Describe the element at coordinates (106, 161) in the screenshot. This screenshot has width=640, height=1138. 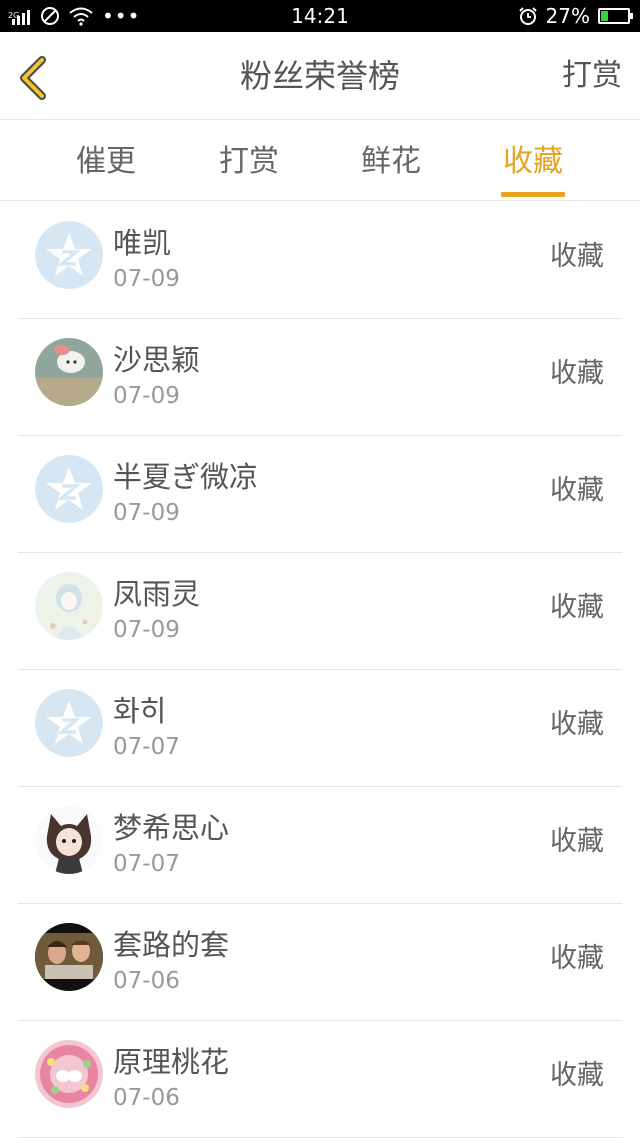
I see `tab-urge-update: 催更` at that location.